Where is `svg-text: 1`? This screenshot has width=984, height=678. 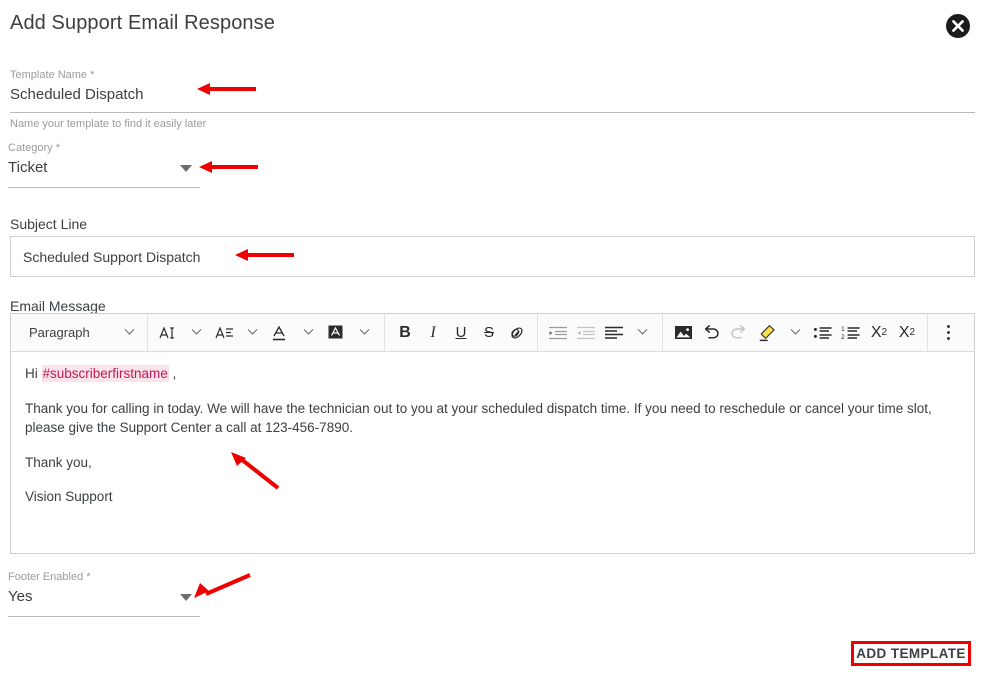
svg-text: 1 is located at coordinates (843, 329).